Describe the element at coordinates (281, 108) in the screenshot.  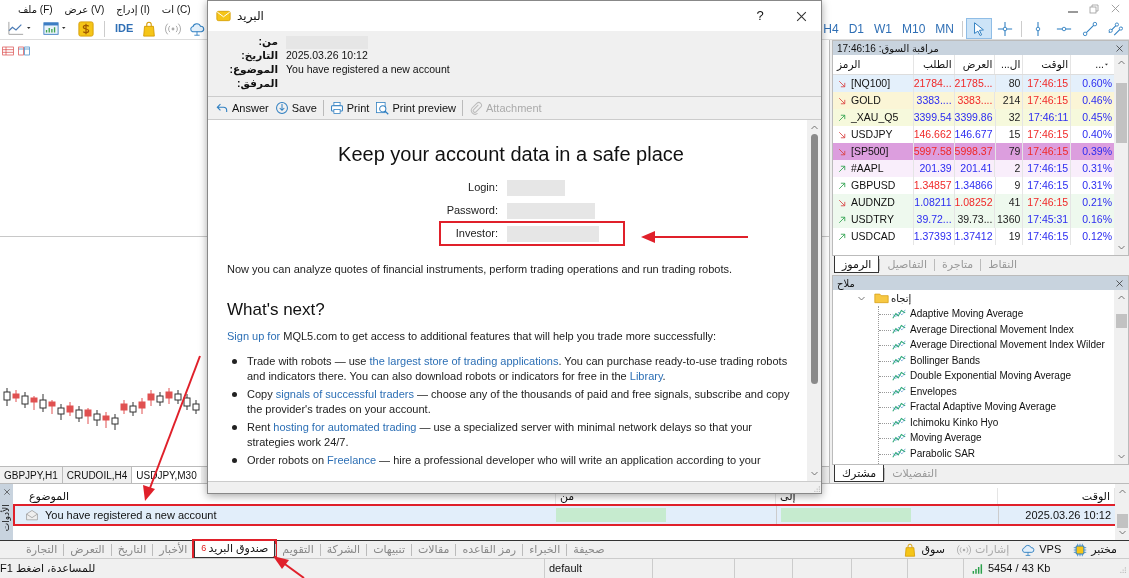
I see `save-icon` at that location.